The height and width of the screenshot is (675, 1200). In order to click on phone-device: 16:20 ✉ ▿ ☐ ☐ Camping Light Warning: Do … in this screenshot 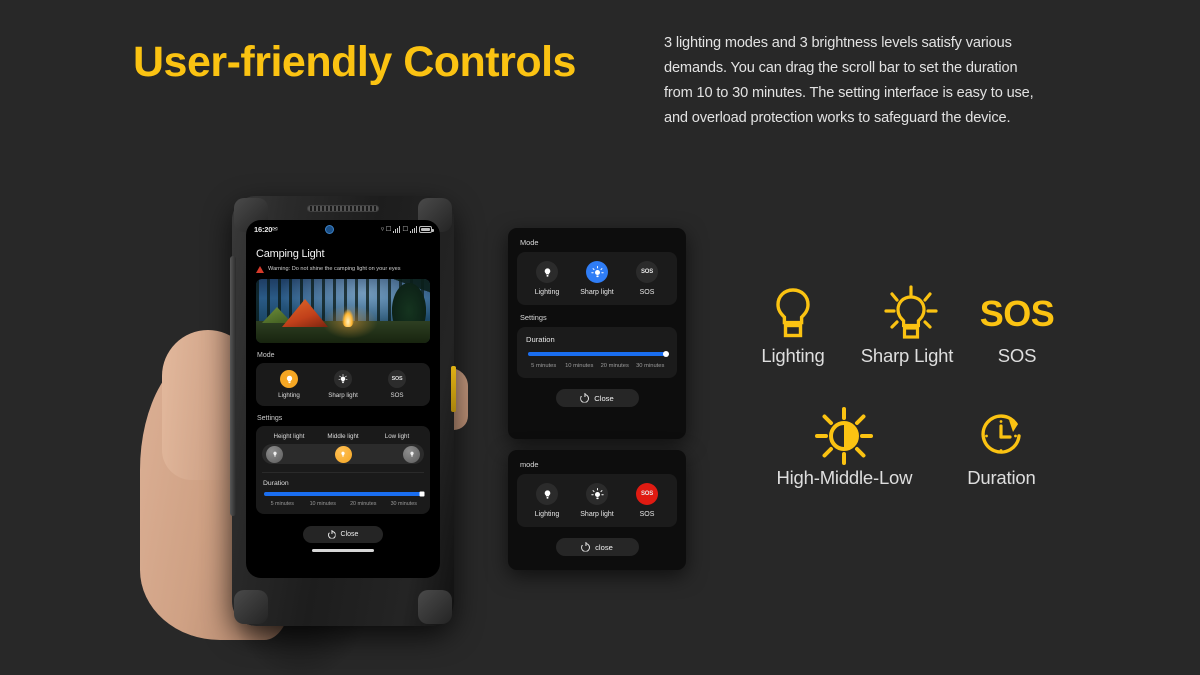, I will do `click(343, 411)`.